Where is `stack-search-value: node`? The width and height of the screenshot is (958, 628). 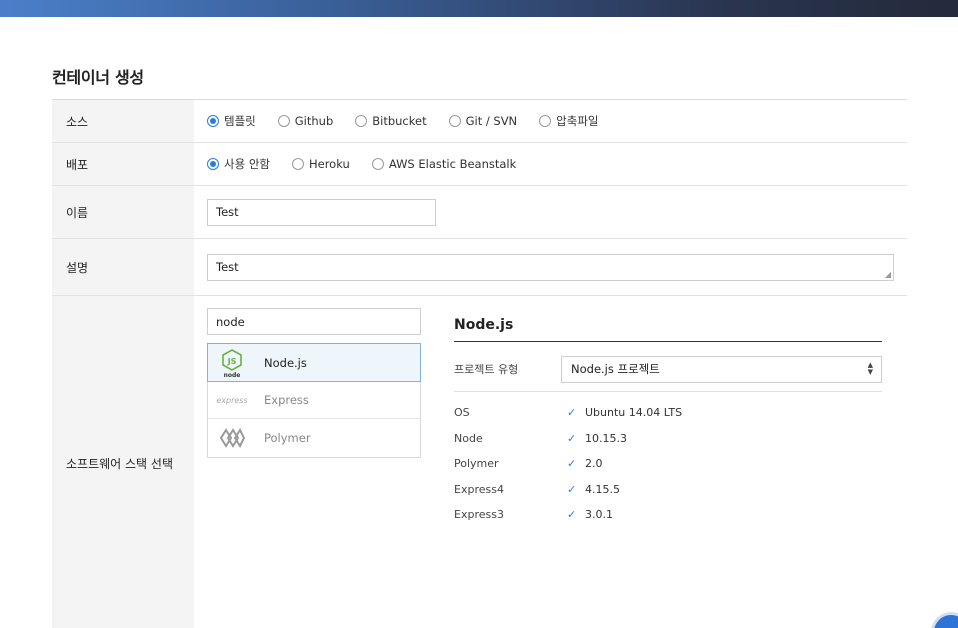
stack-search-value: node is located at coordinates (230, 321).